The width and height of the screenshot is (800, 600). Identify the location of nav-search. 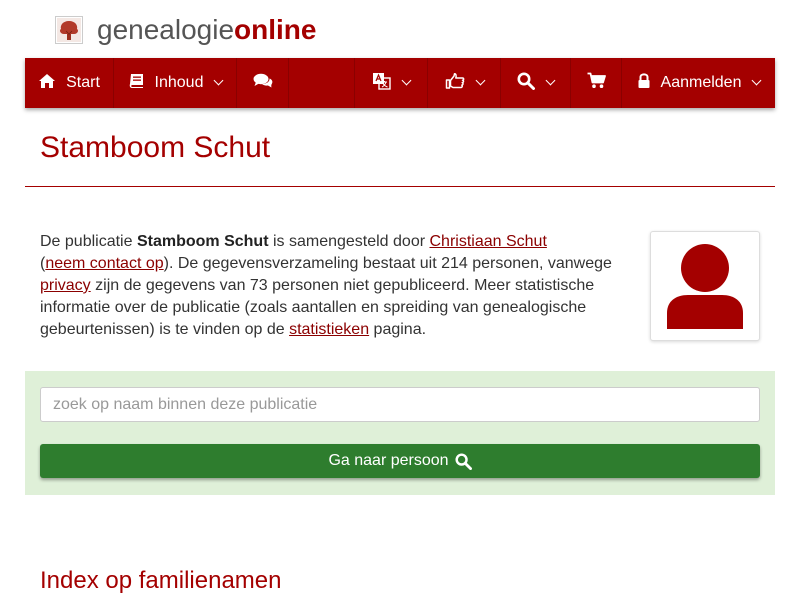
(536, 83).